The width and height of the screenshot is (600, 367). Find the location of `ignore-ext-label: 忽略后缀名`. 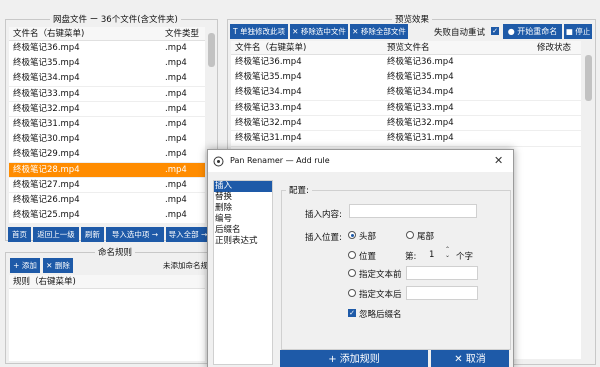

ignore-ext-label: 忽略后缀名 is located at coordinates (380, 315).